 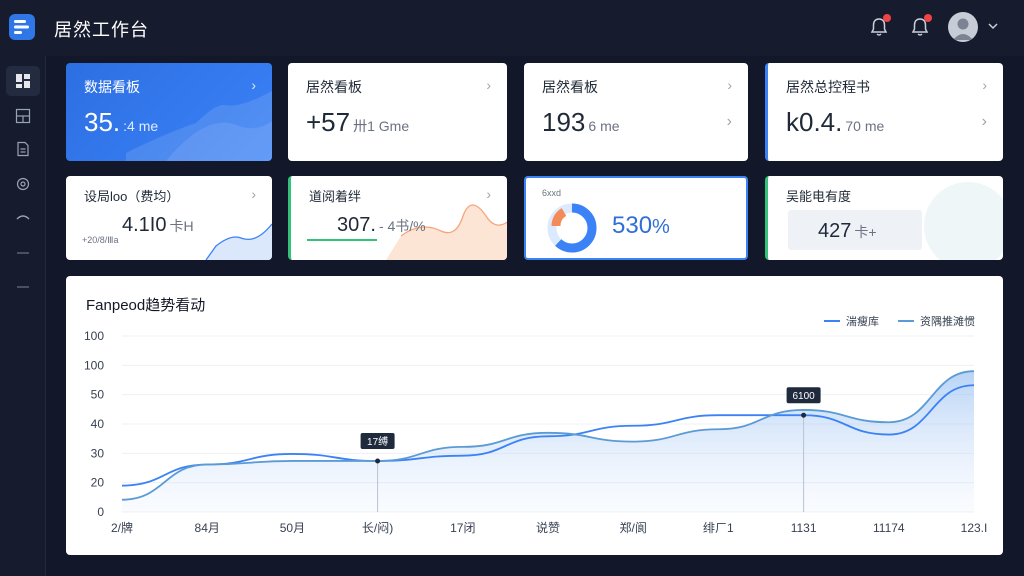 What do you see at coordinates (887, 18) in the screenshot?
I see `notification-badge` at bounding box center [887, 18].